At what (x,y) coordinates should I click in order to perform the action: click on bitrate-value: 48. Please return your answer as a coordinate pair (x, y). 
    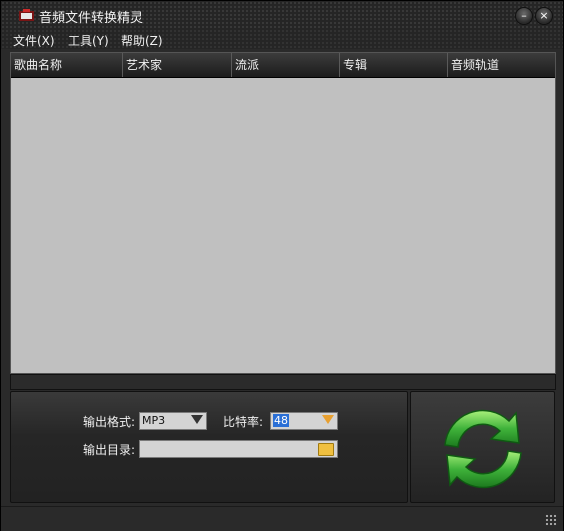
    Looking at the image, I should click on (281, 420).